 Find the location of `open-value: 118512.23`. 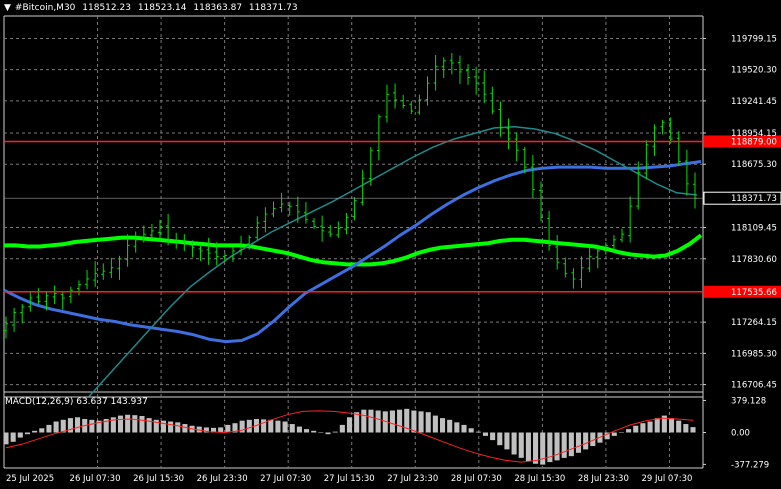

open-value: 118512.23 is located at coordinates (106, 8).